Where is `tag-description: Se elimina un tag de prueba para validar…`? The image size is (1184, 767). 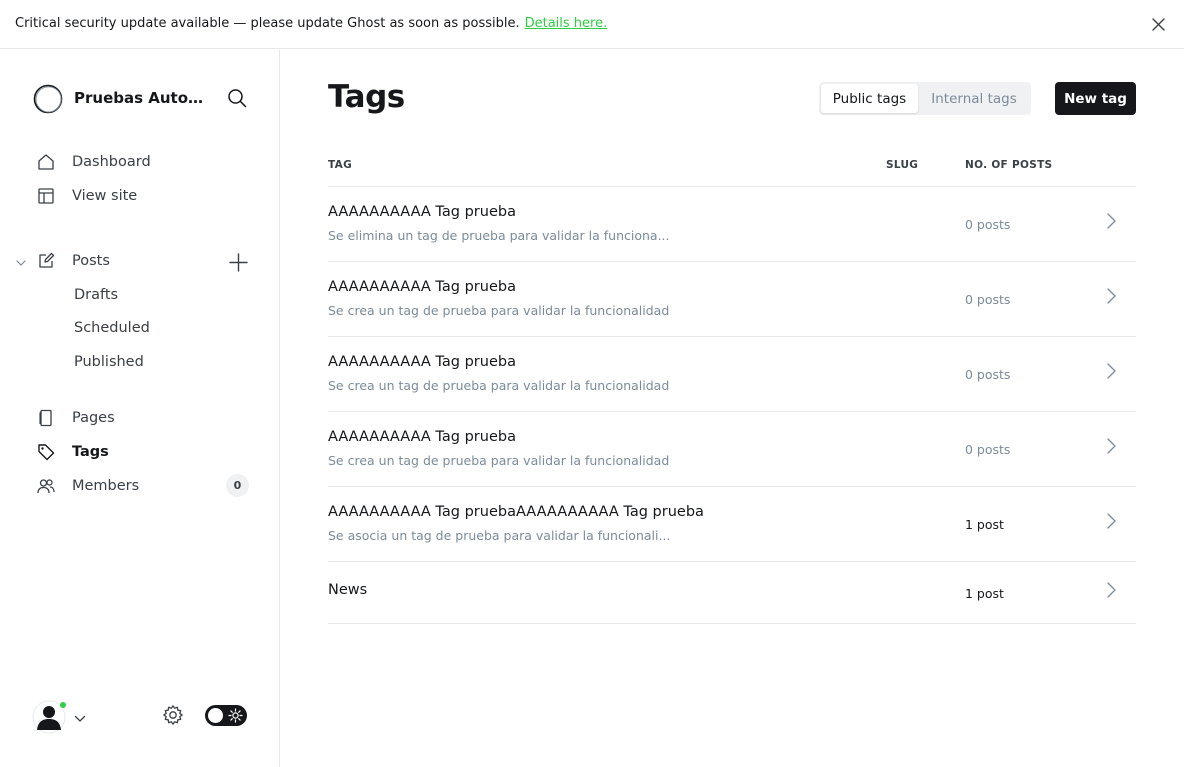
tag-description: Se elimina un tag de prueba para validar… is located at coordinates (499, 235).